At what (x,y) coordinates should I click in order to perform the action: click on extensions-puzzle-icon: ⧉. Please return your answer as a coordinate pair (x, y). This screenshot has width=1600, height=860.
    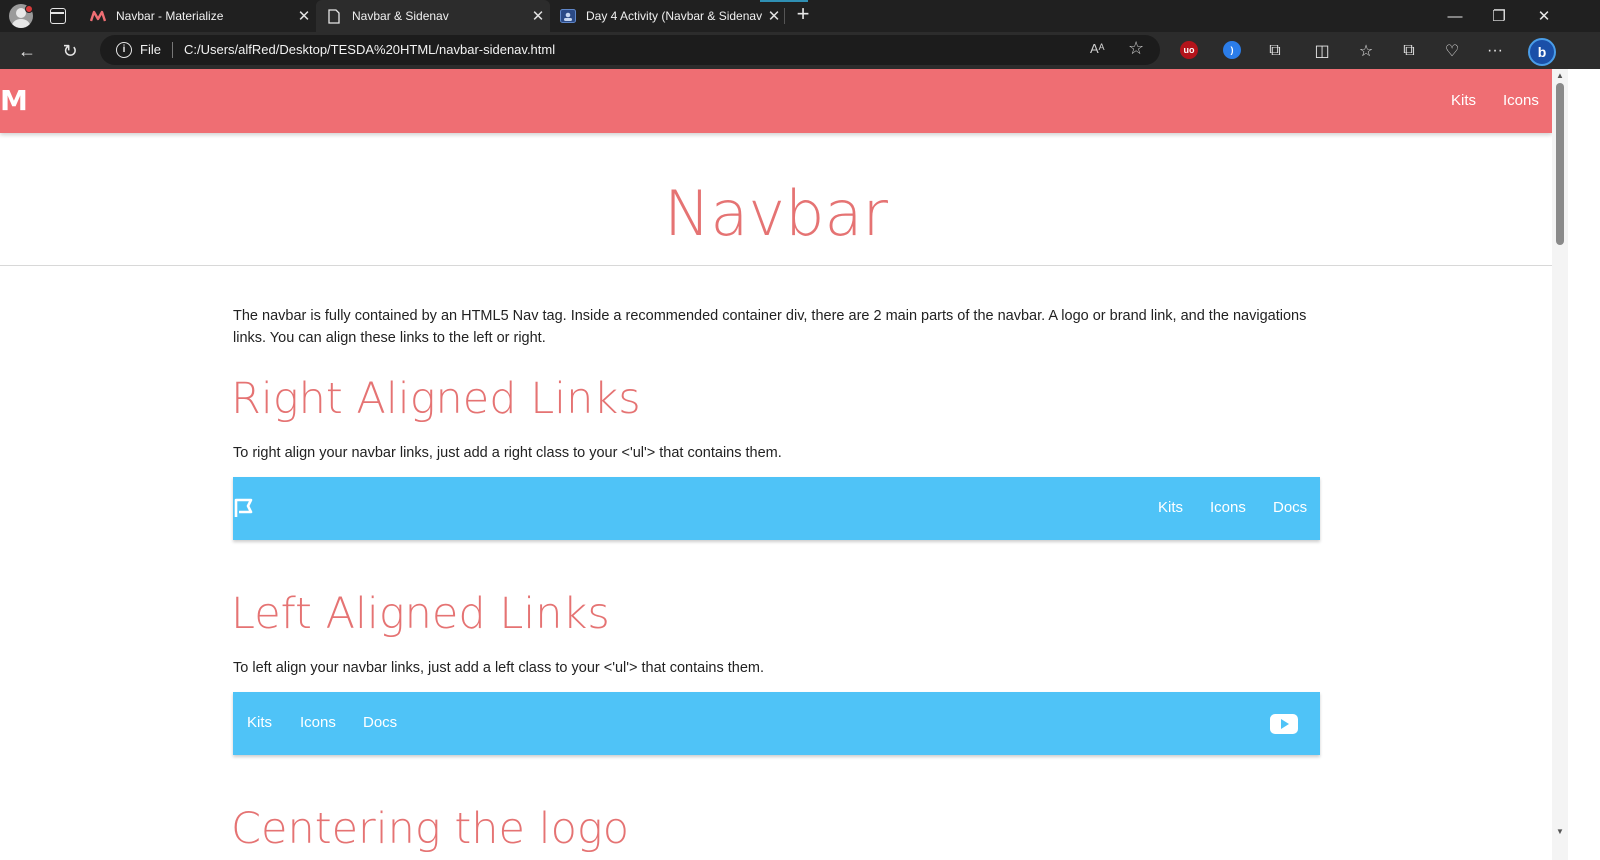
    Looking at the image, I should click on (1275, 51).